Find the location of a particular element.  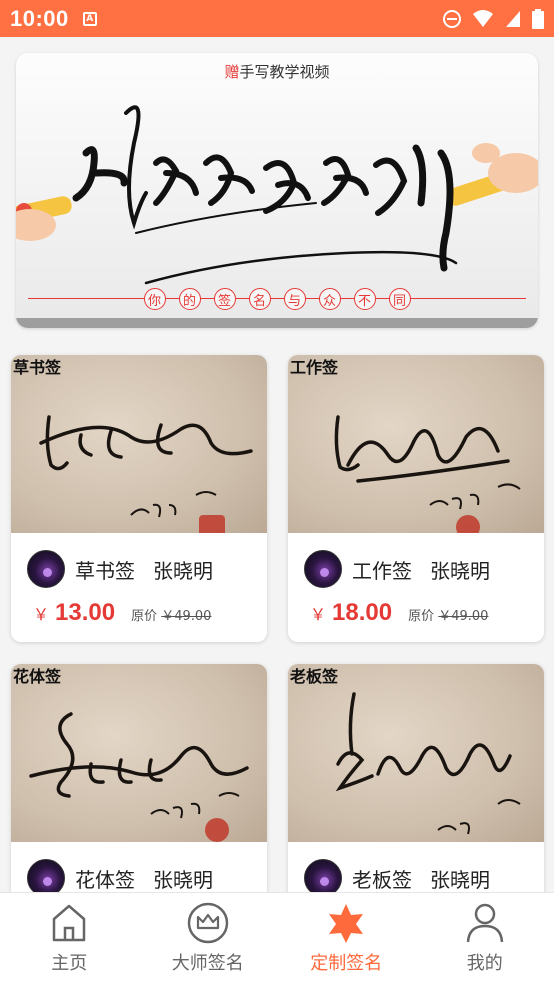

product-style: 工作签 is located at coordinates (382, 570).